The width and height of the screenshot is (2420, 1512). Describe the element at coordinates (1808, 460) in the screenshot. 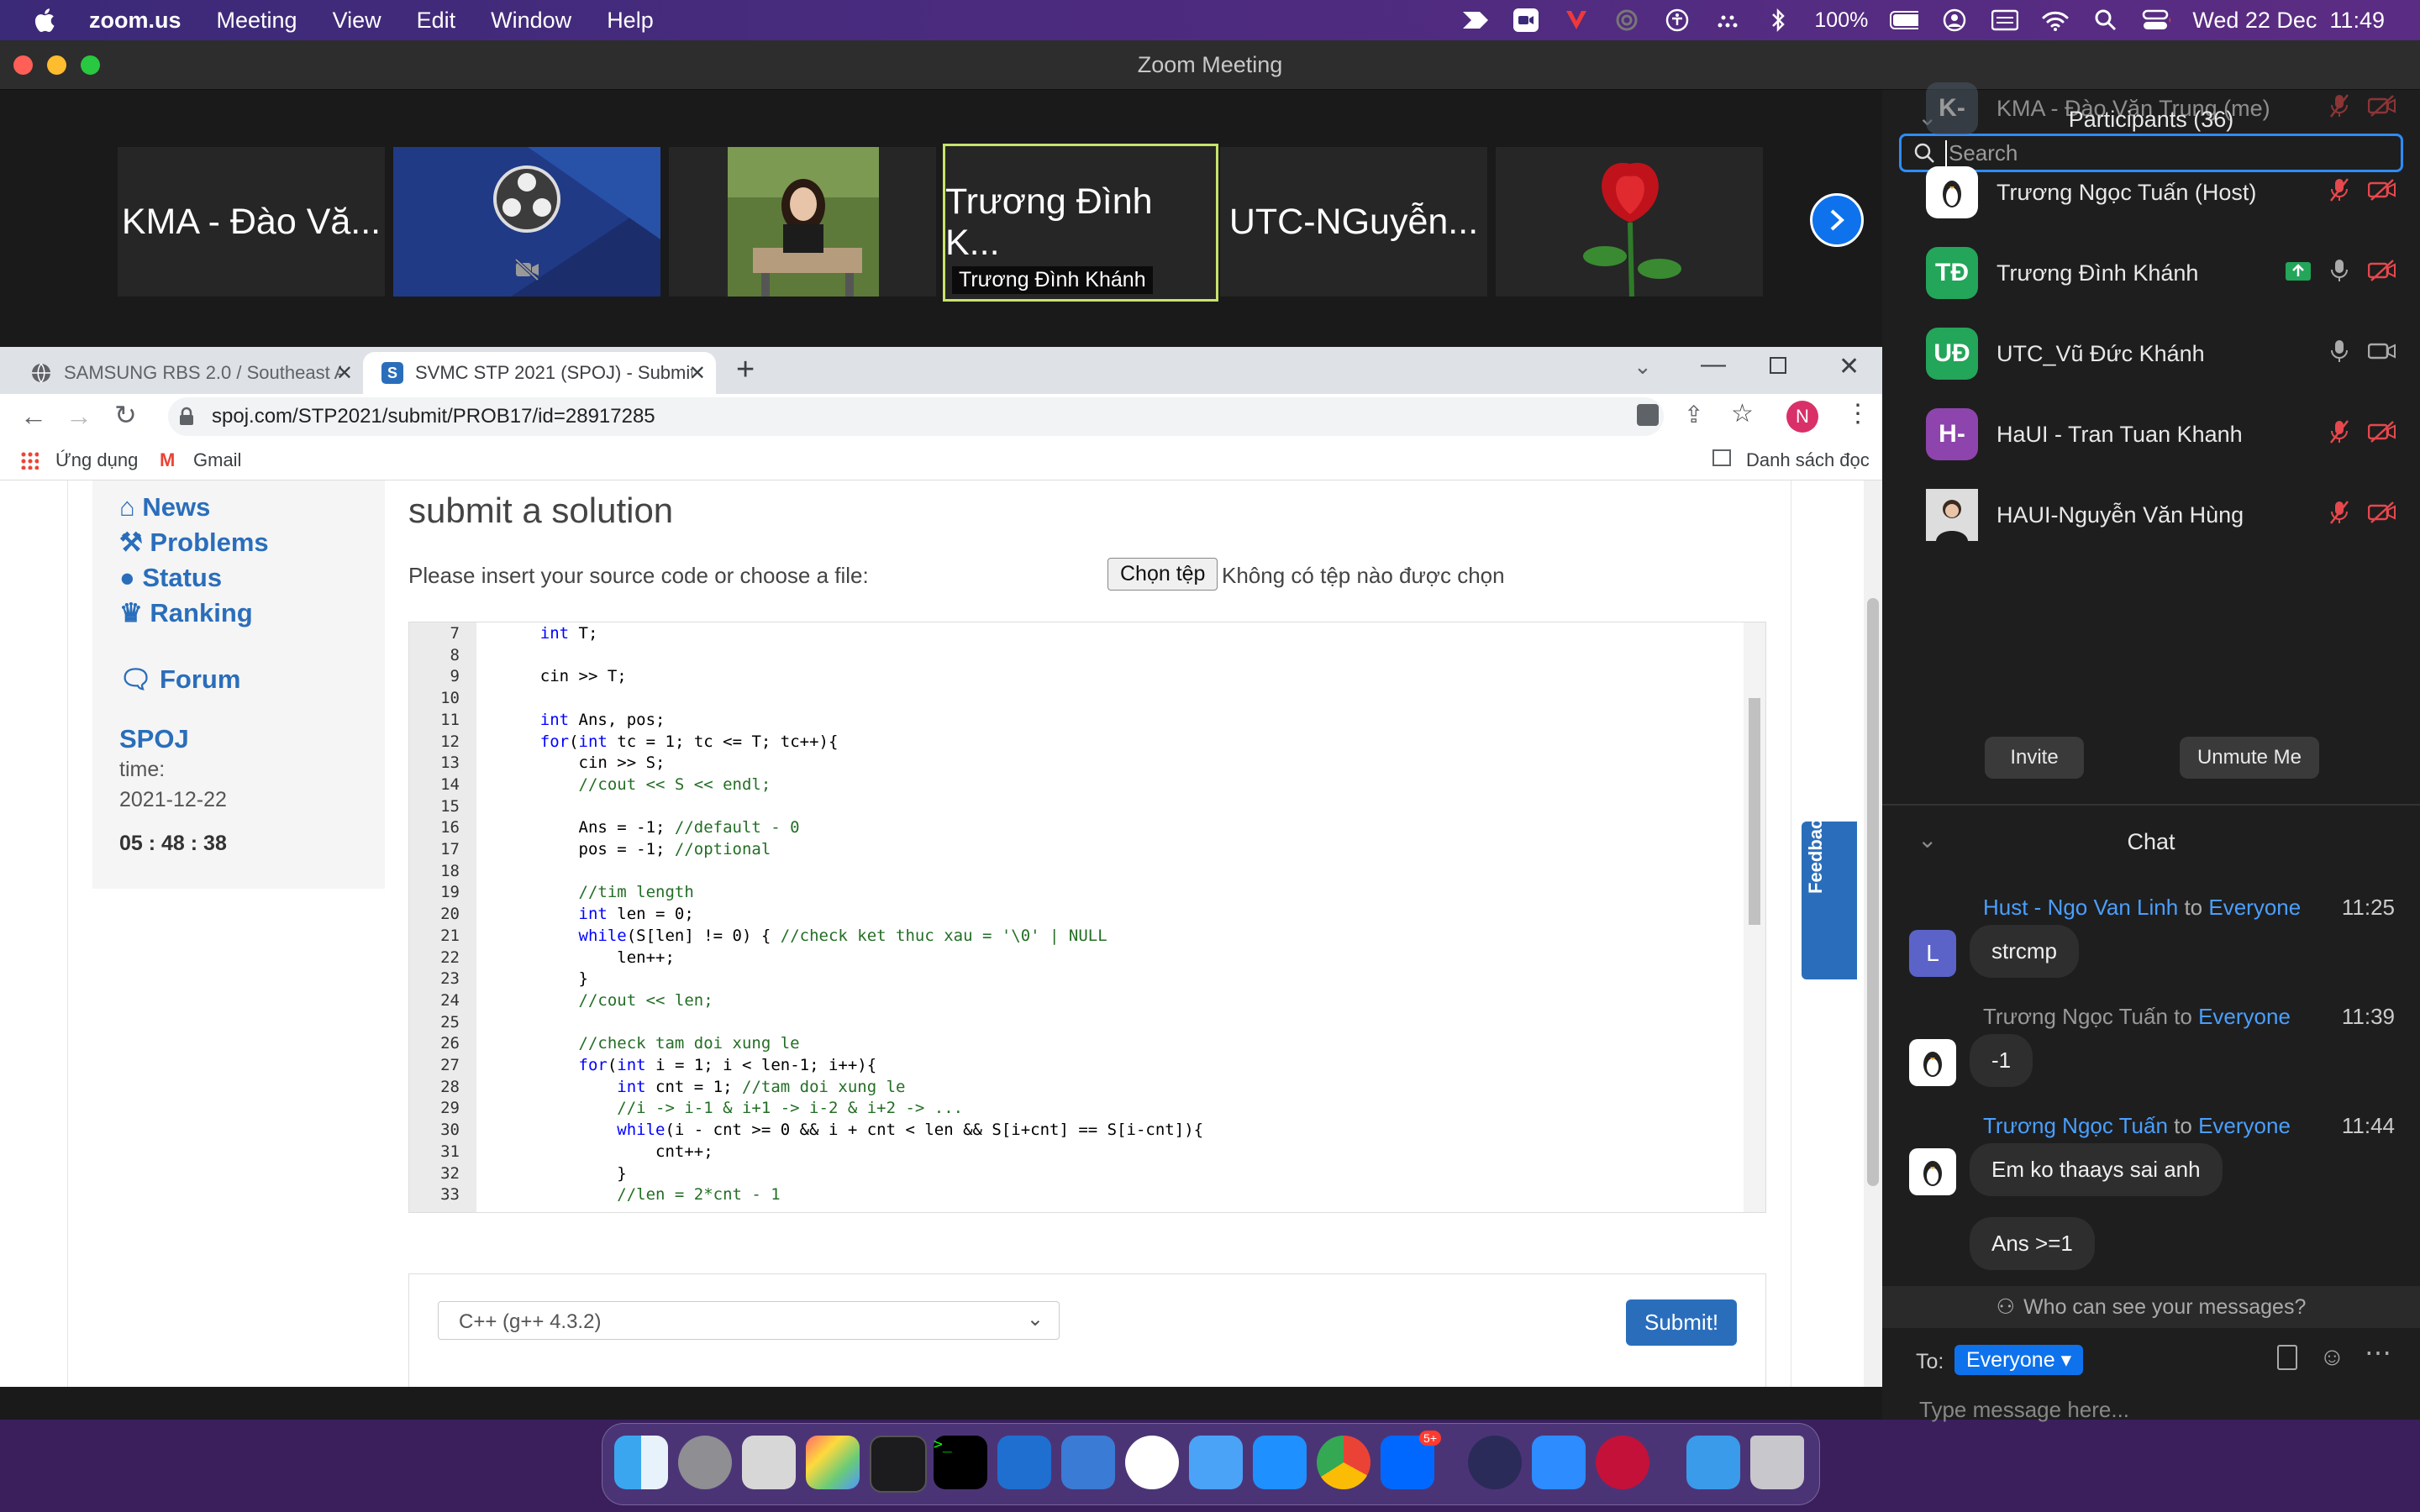

I see `reading-list-link: Danh sách đọc` at that location.